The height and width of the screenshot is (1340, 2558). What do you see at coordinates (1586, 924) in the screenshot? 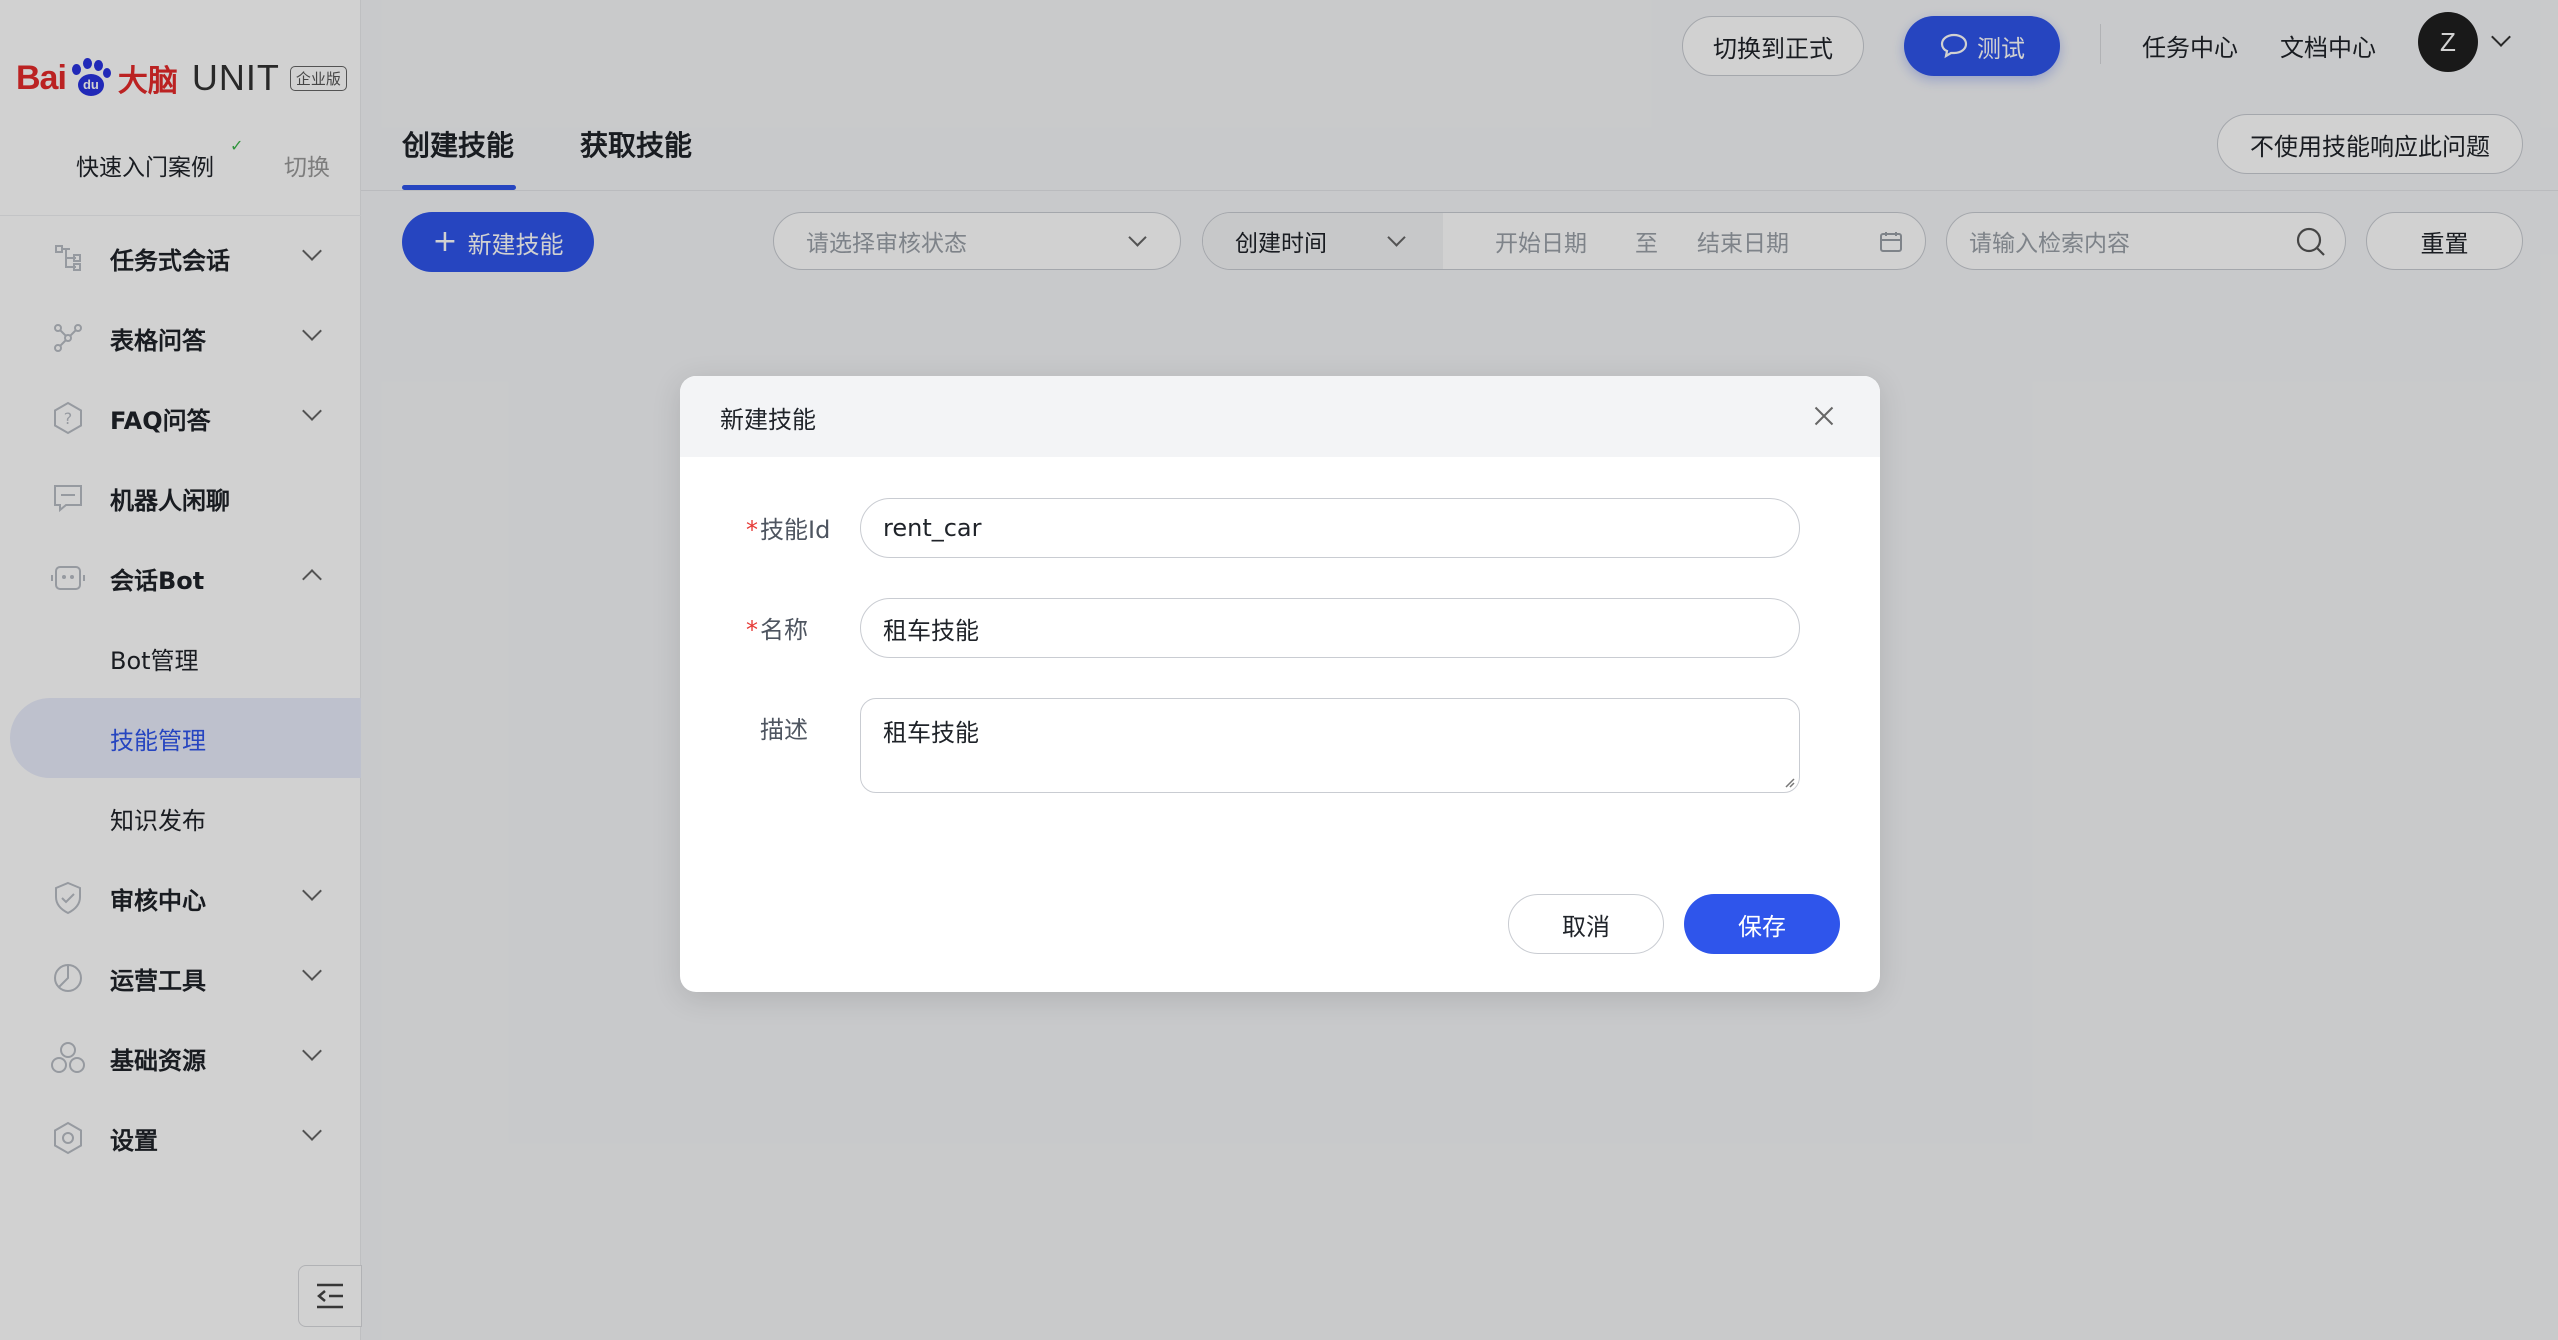
I see `cancel-button: 取消` at bounding box center [1586, 924].